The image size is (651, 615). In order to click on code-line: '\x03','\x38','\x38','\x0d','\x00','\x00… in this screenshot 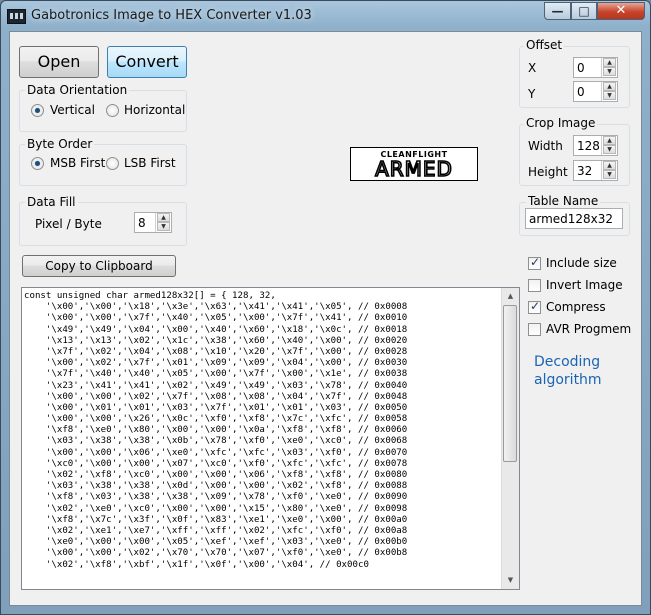, I will do `click(216, 486)`.